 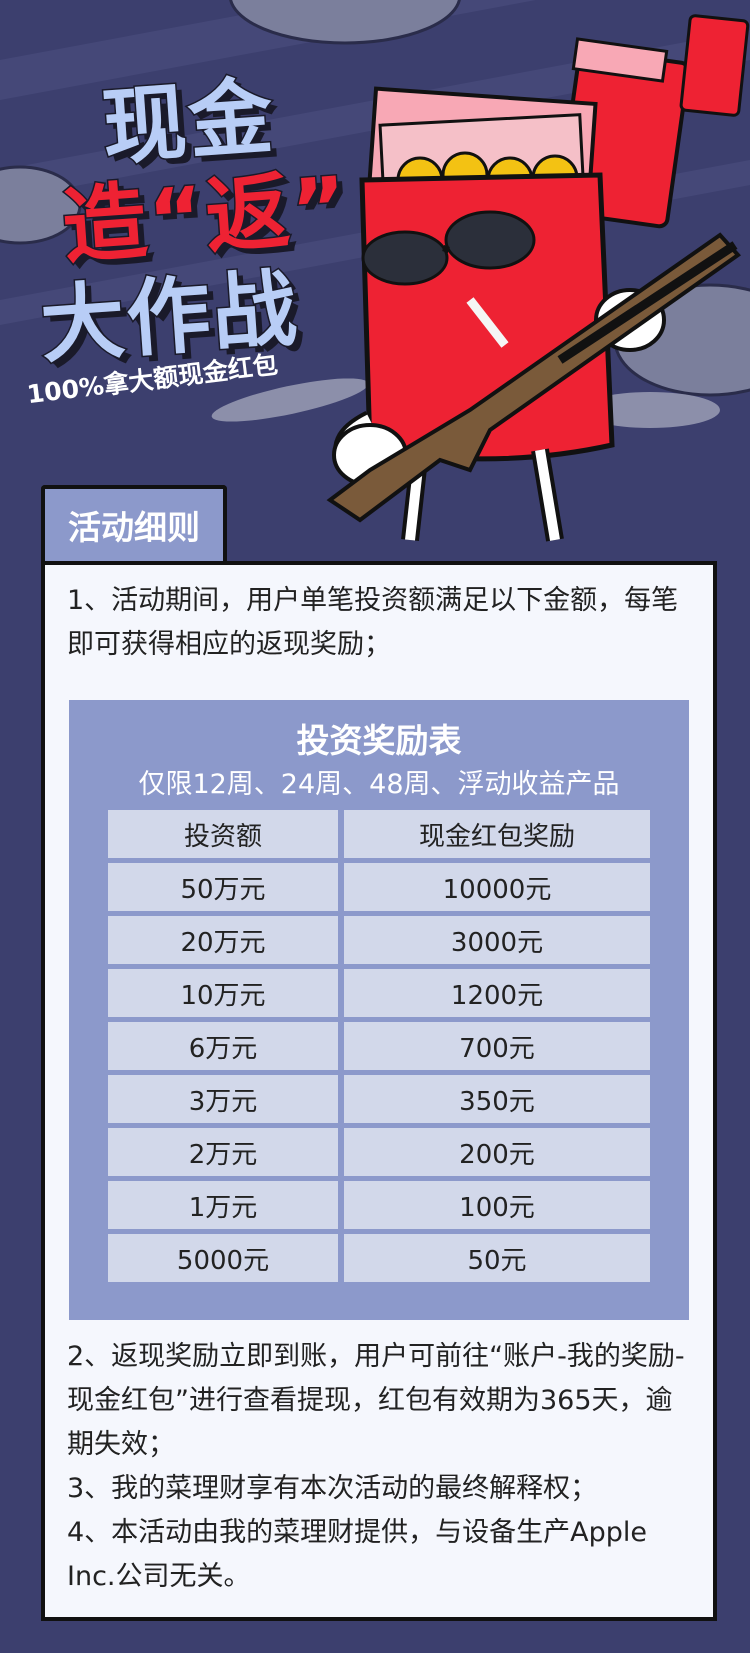 What do you see at coordinates (332, 1488) in the screenshot?
I see `rule-paragraph-3: 3、我的菜理财享有本次活动的最终解释权；` at bounding box center [332, 1488].